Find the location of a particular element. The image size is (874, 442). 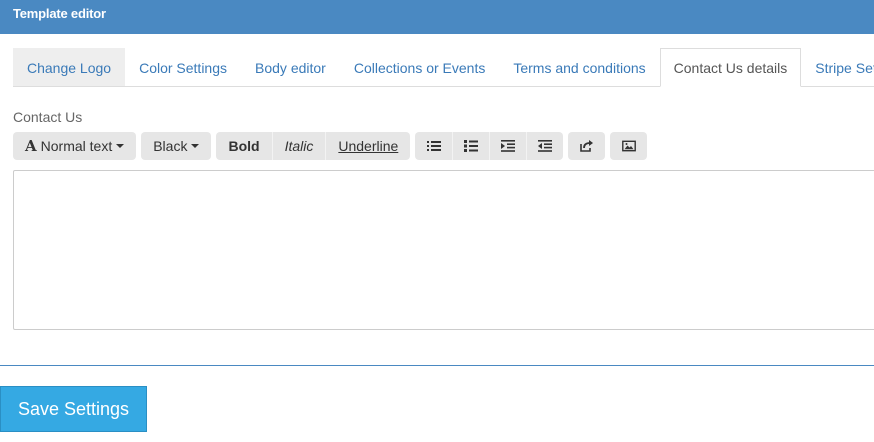

font-color-group: Black is located at coordinates (176, 146).